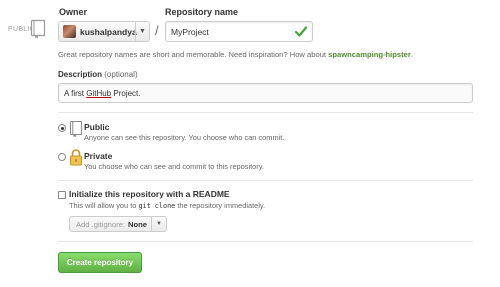  I want to click on gitignore-select: Add .gitignore: None ▼, so click(118, 224).